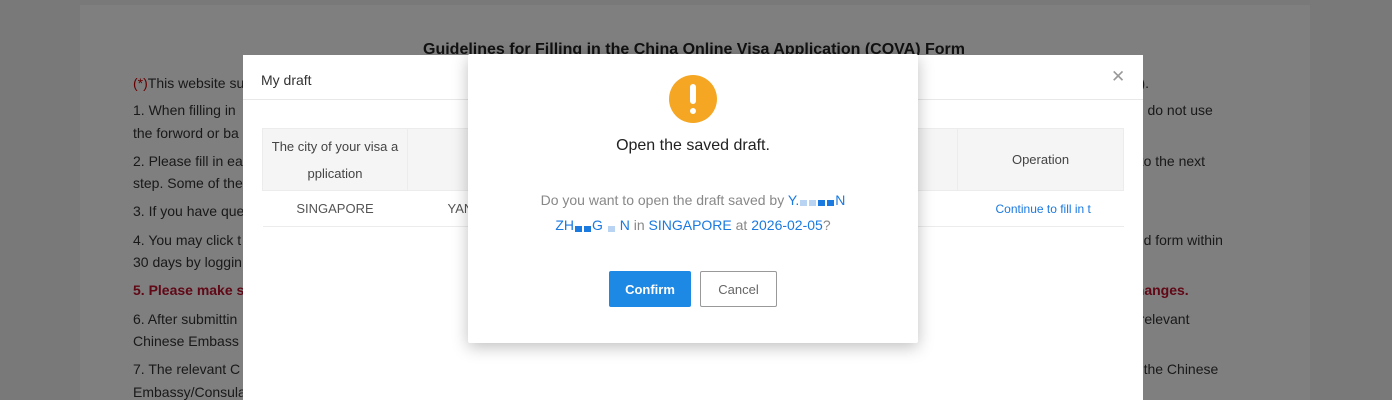 The width and height of the screenshot is (1392, 400). Describe the element at coordinates (286, 80) in the screenshot. I see `draft-panel-title: My draft` at that location.